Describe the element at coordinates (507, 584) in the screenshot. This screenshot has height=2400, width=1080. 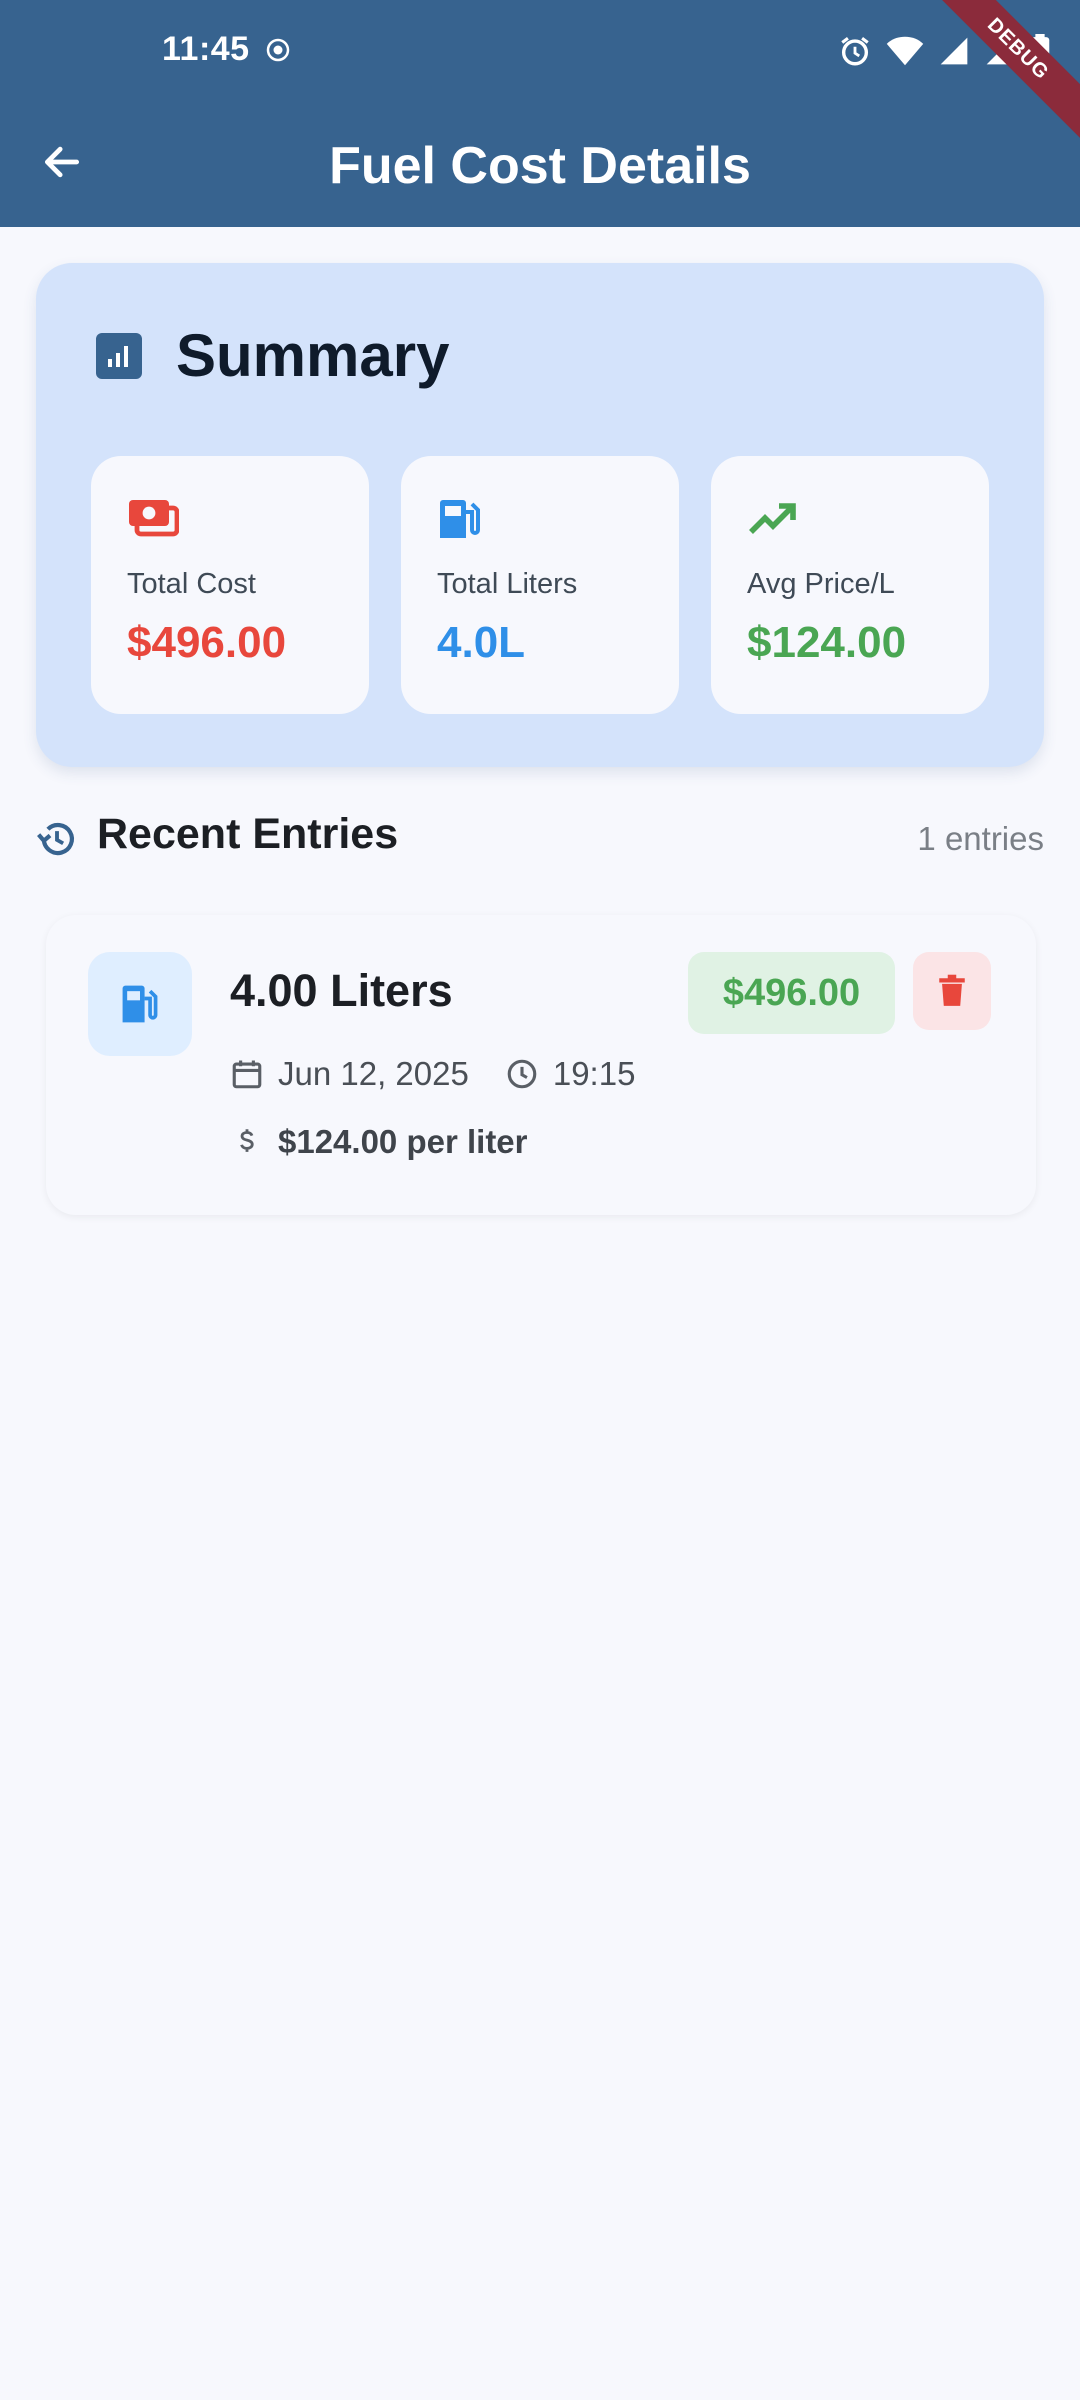
I see `stat-label: Total Liters` at that location.